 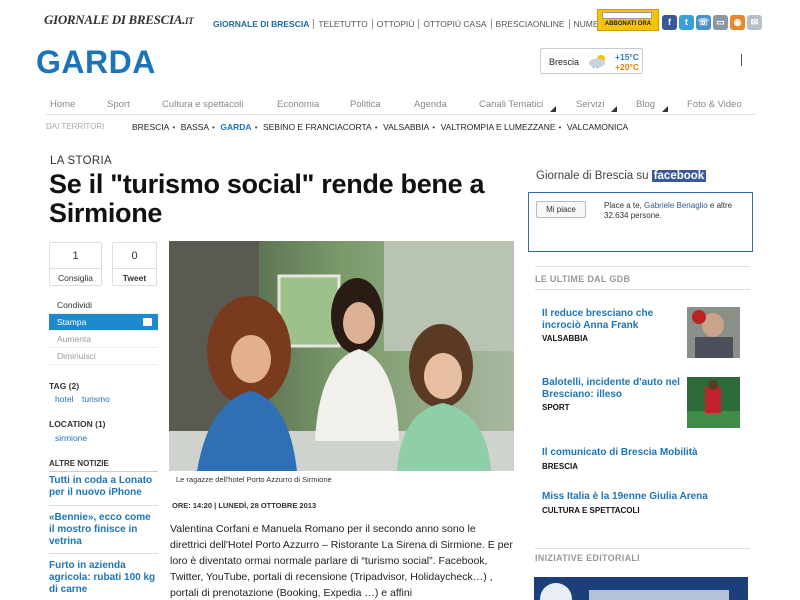 What do you see at coordinates (741, 60) in the screenshot?
I see `header-divider` at bounding box center [741, 60].